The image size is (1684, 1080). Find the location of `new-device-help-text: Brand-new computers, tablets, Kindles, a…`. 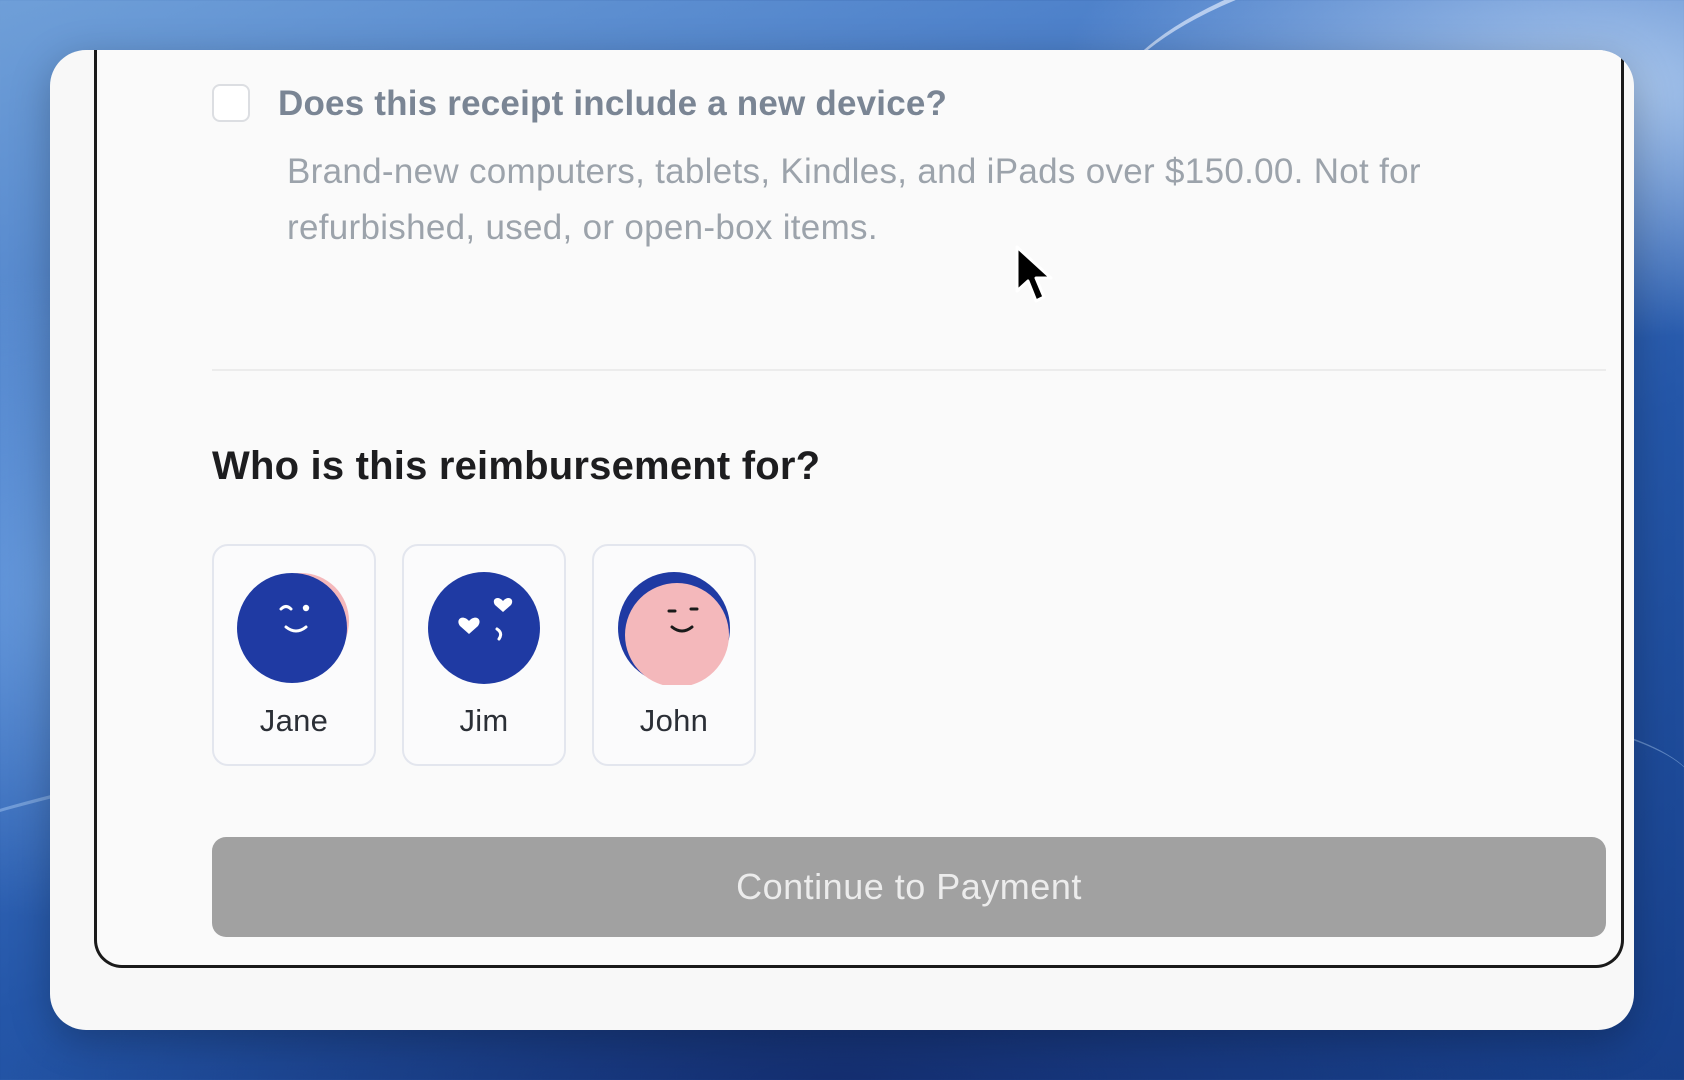

new-device-help-text: Brand-new computers, tablets, Kindles, a… is located at coordinates (854, 199).